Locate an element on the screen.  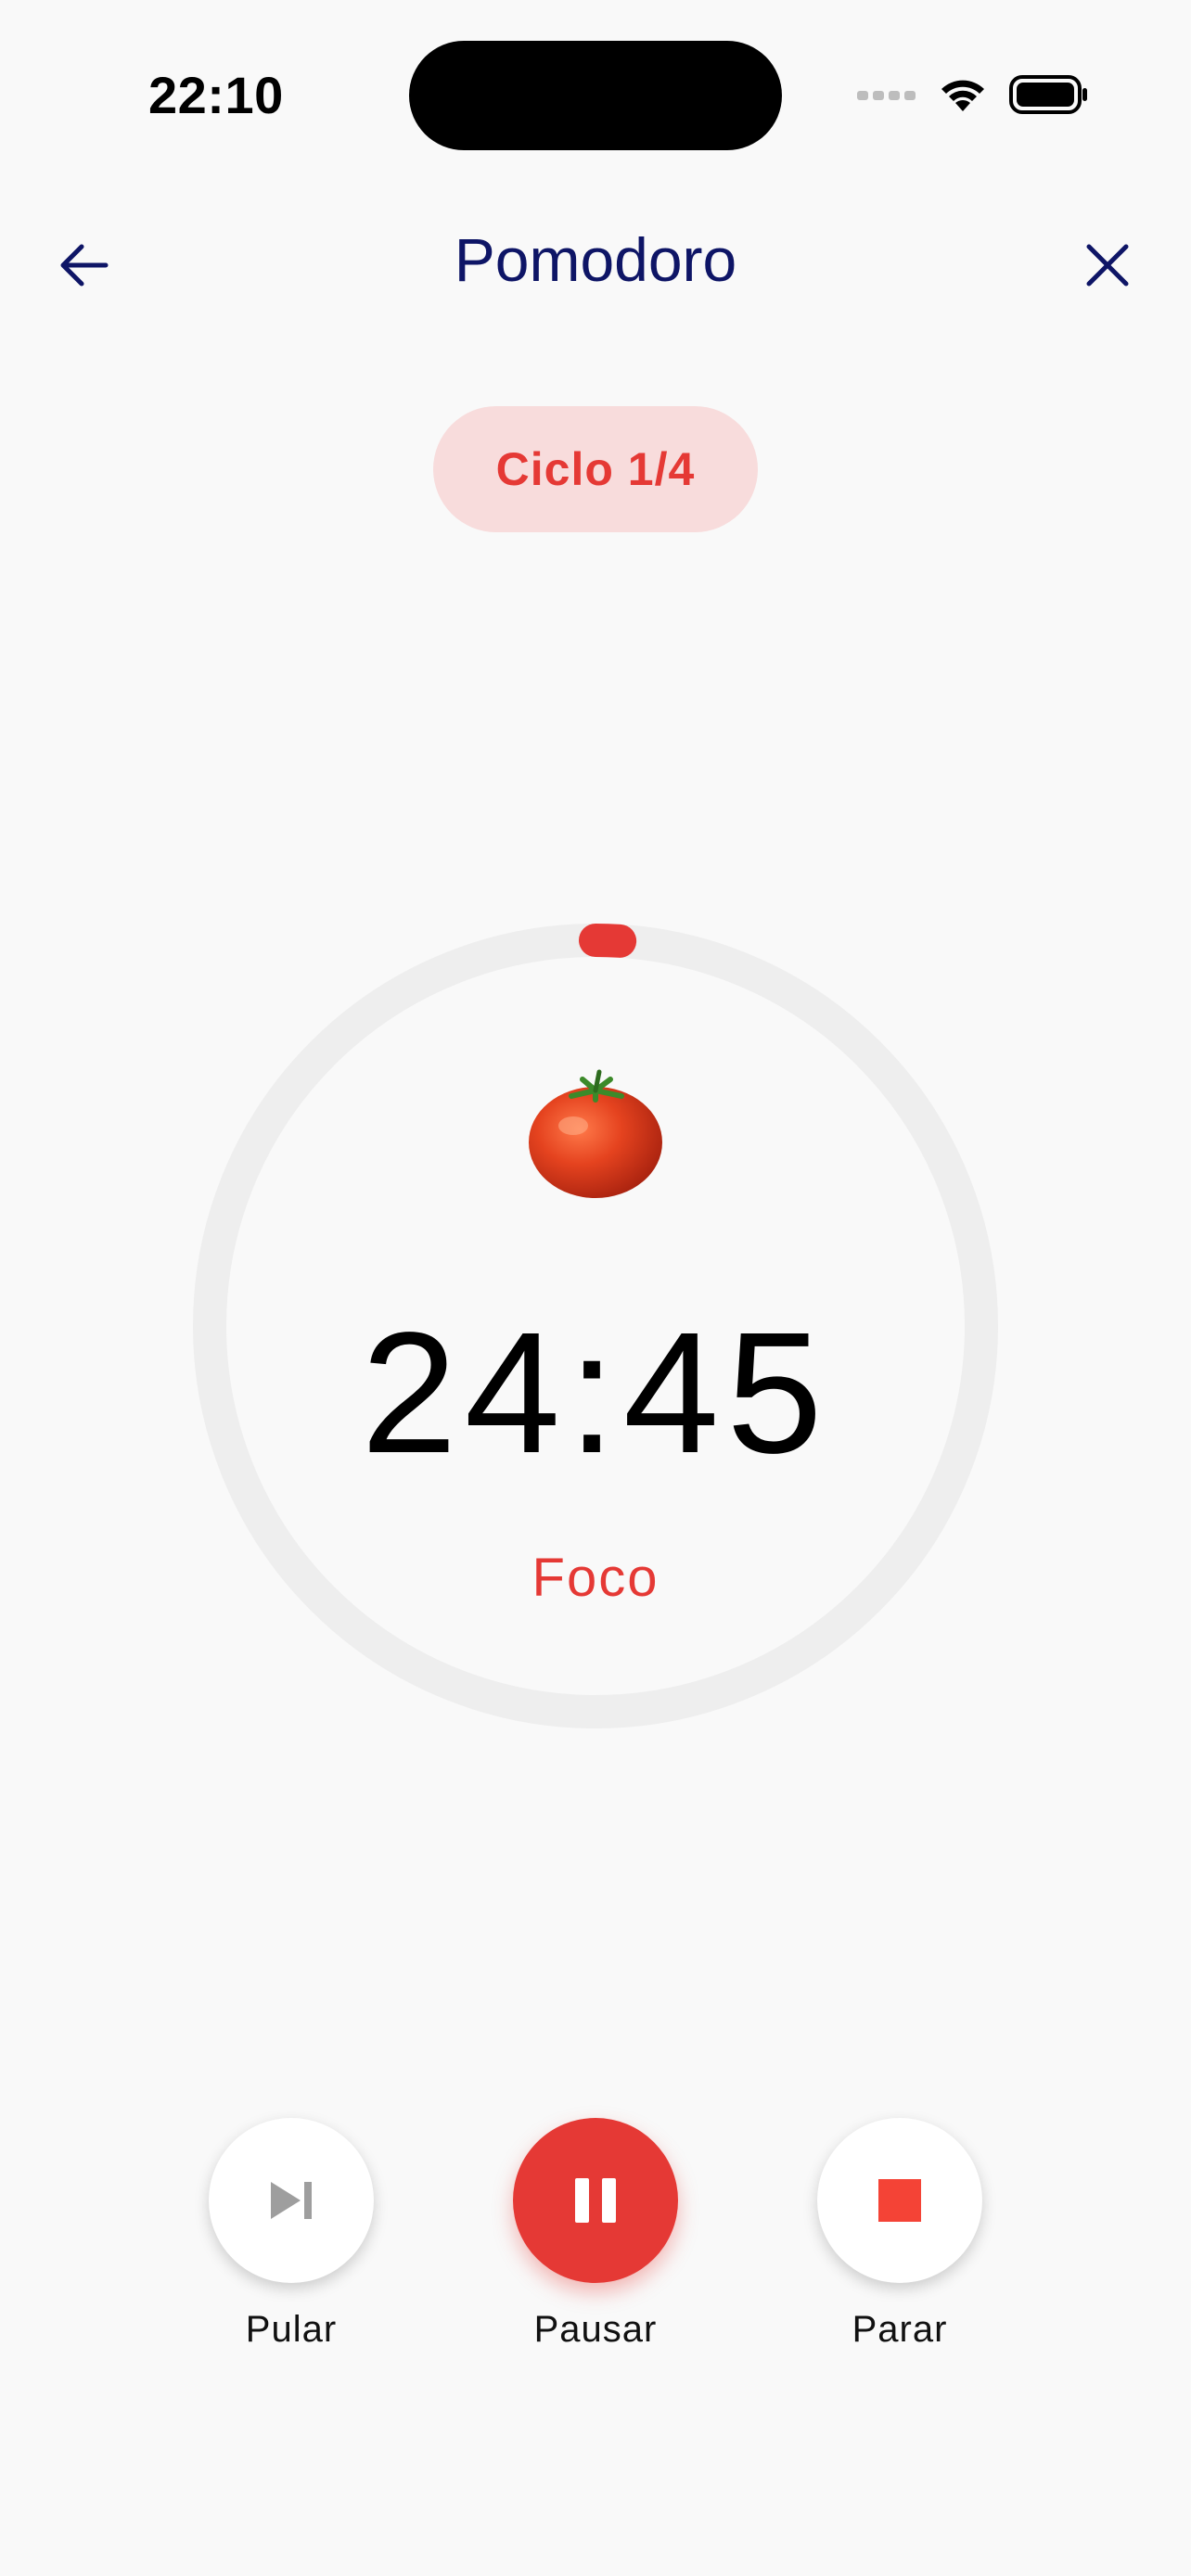
dynamic-island is located at coordinates (595, 95).